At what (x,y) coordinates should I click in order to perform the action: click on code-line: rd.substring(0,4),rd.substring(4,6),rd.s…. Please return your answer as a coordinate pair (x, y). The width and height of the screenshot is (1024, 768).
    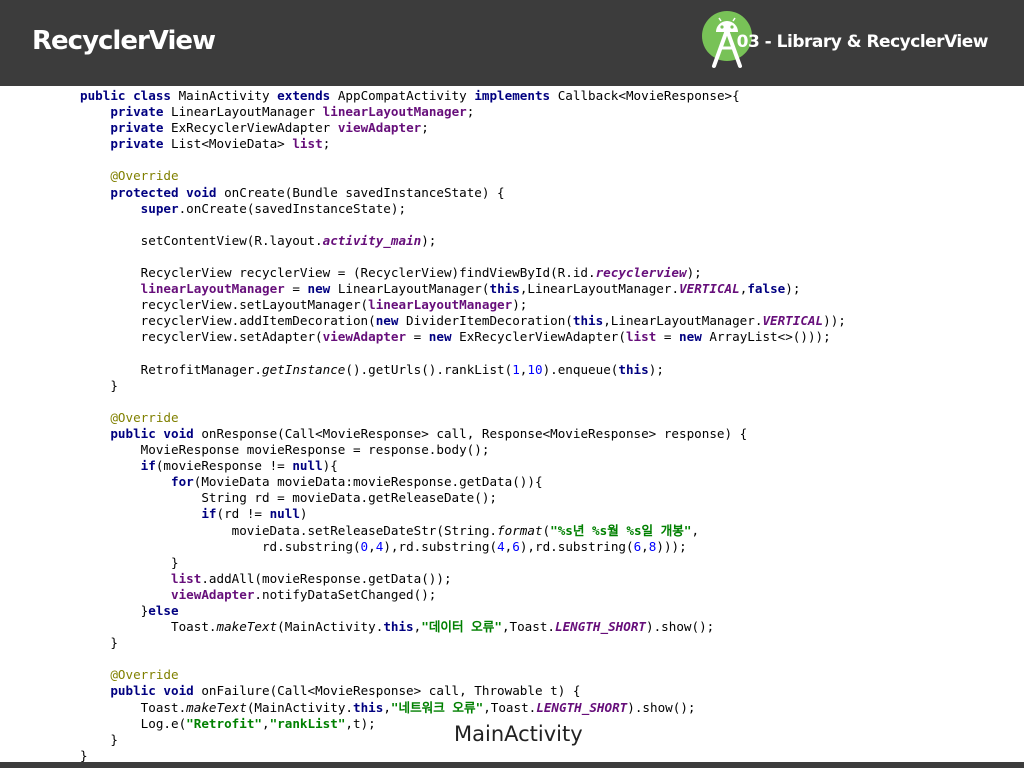
    Looking at the image, I should click on (463, 547).